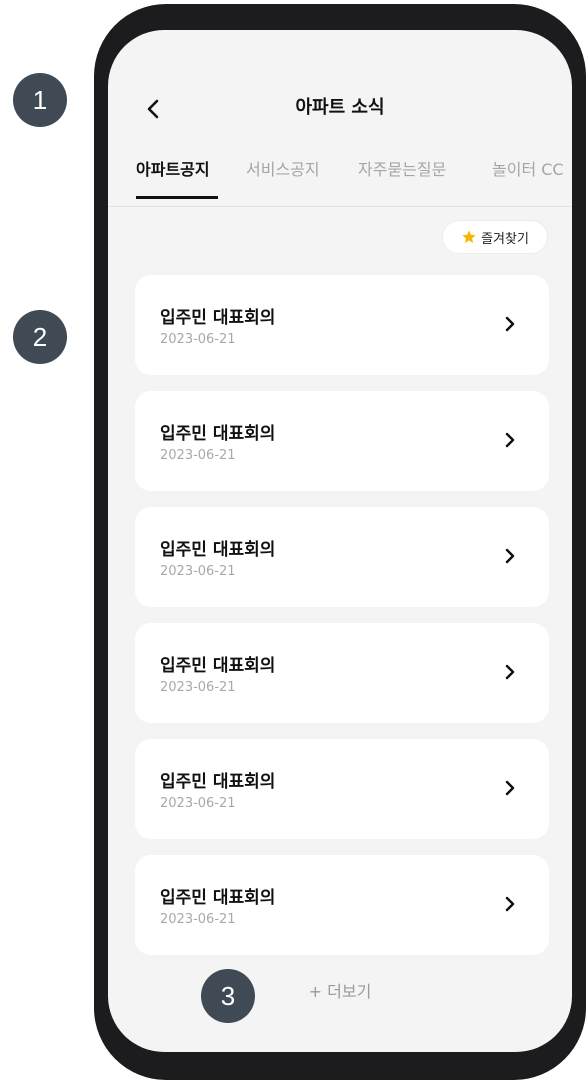 This screenshot has width=587, height=1084. I want to click on tabs-divider, so click(340, 206).